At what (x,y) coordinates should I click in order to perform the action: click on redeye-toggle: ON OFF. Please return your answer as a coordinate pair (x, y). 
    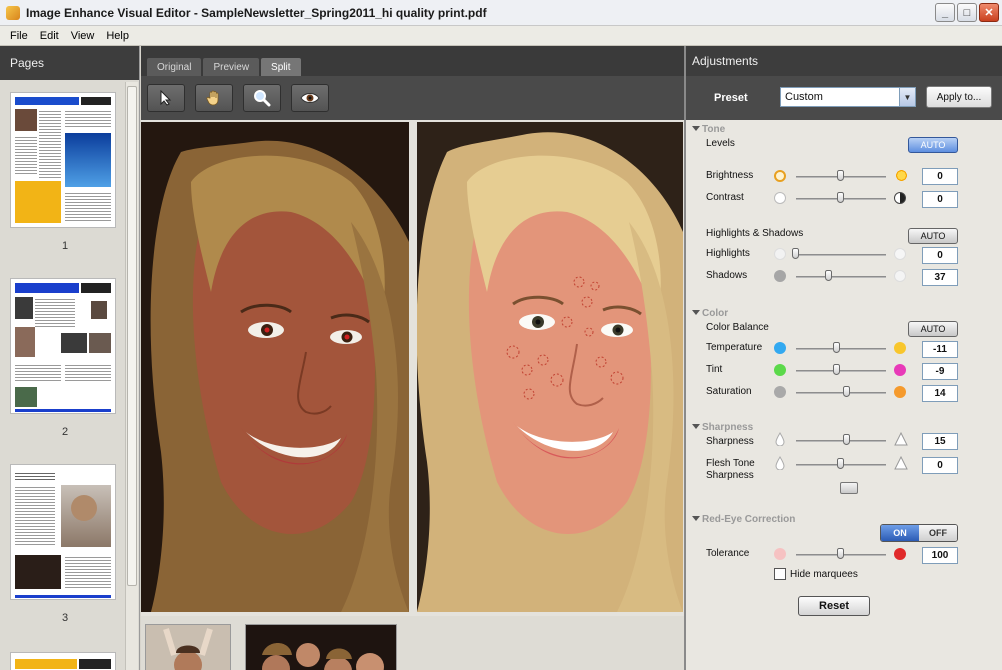
    Looking at the image, I should click on (919, 533).